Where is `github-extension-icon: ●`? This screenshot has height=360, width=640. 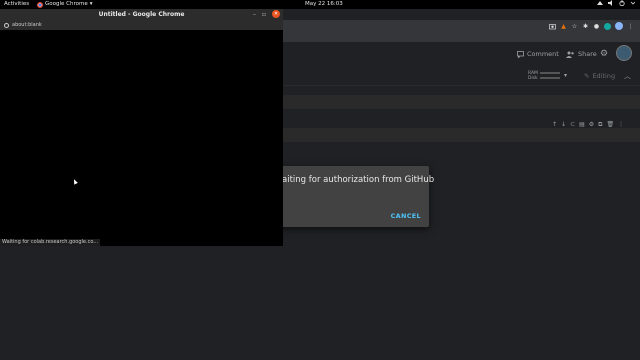
github-extension-icon: ● is located at coordinates (596, 26).